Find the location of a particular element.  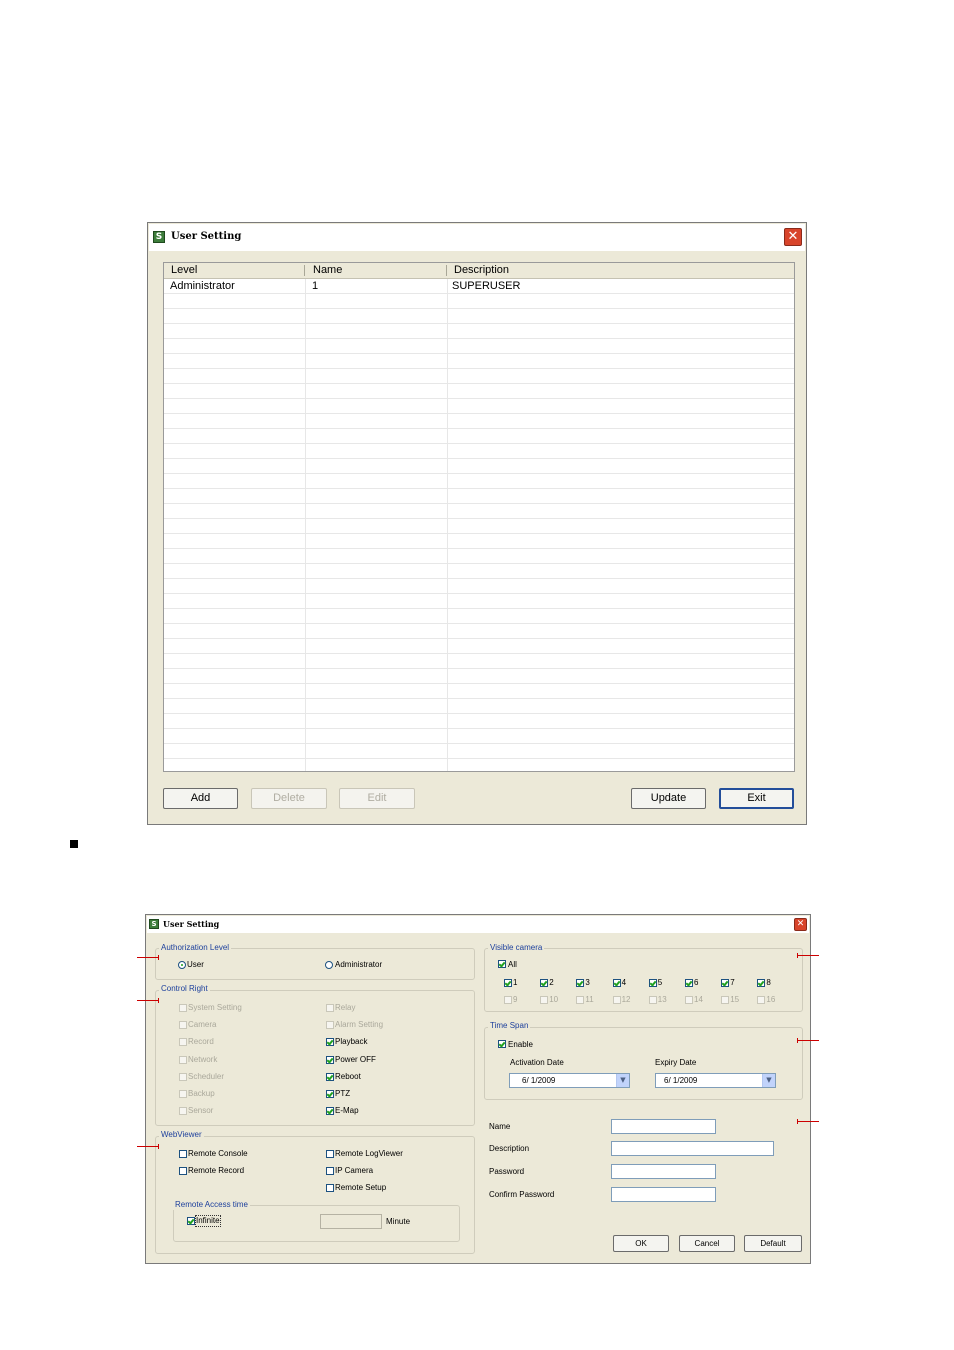

camera-label: Camera is located at coordinates (202, 1025).